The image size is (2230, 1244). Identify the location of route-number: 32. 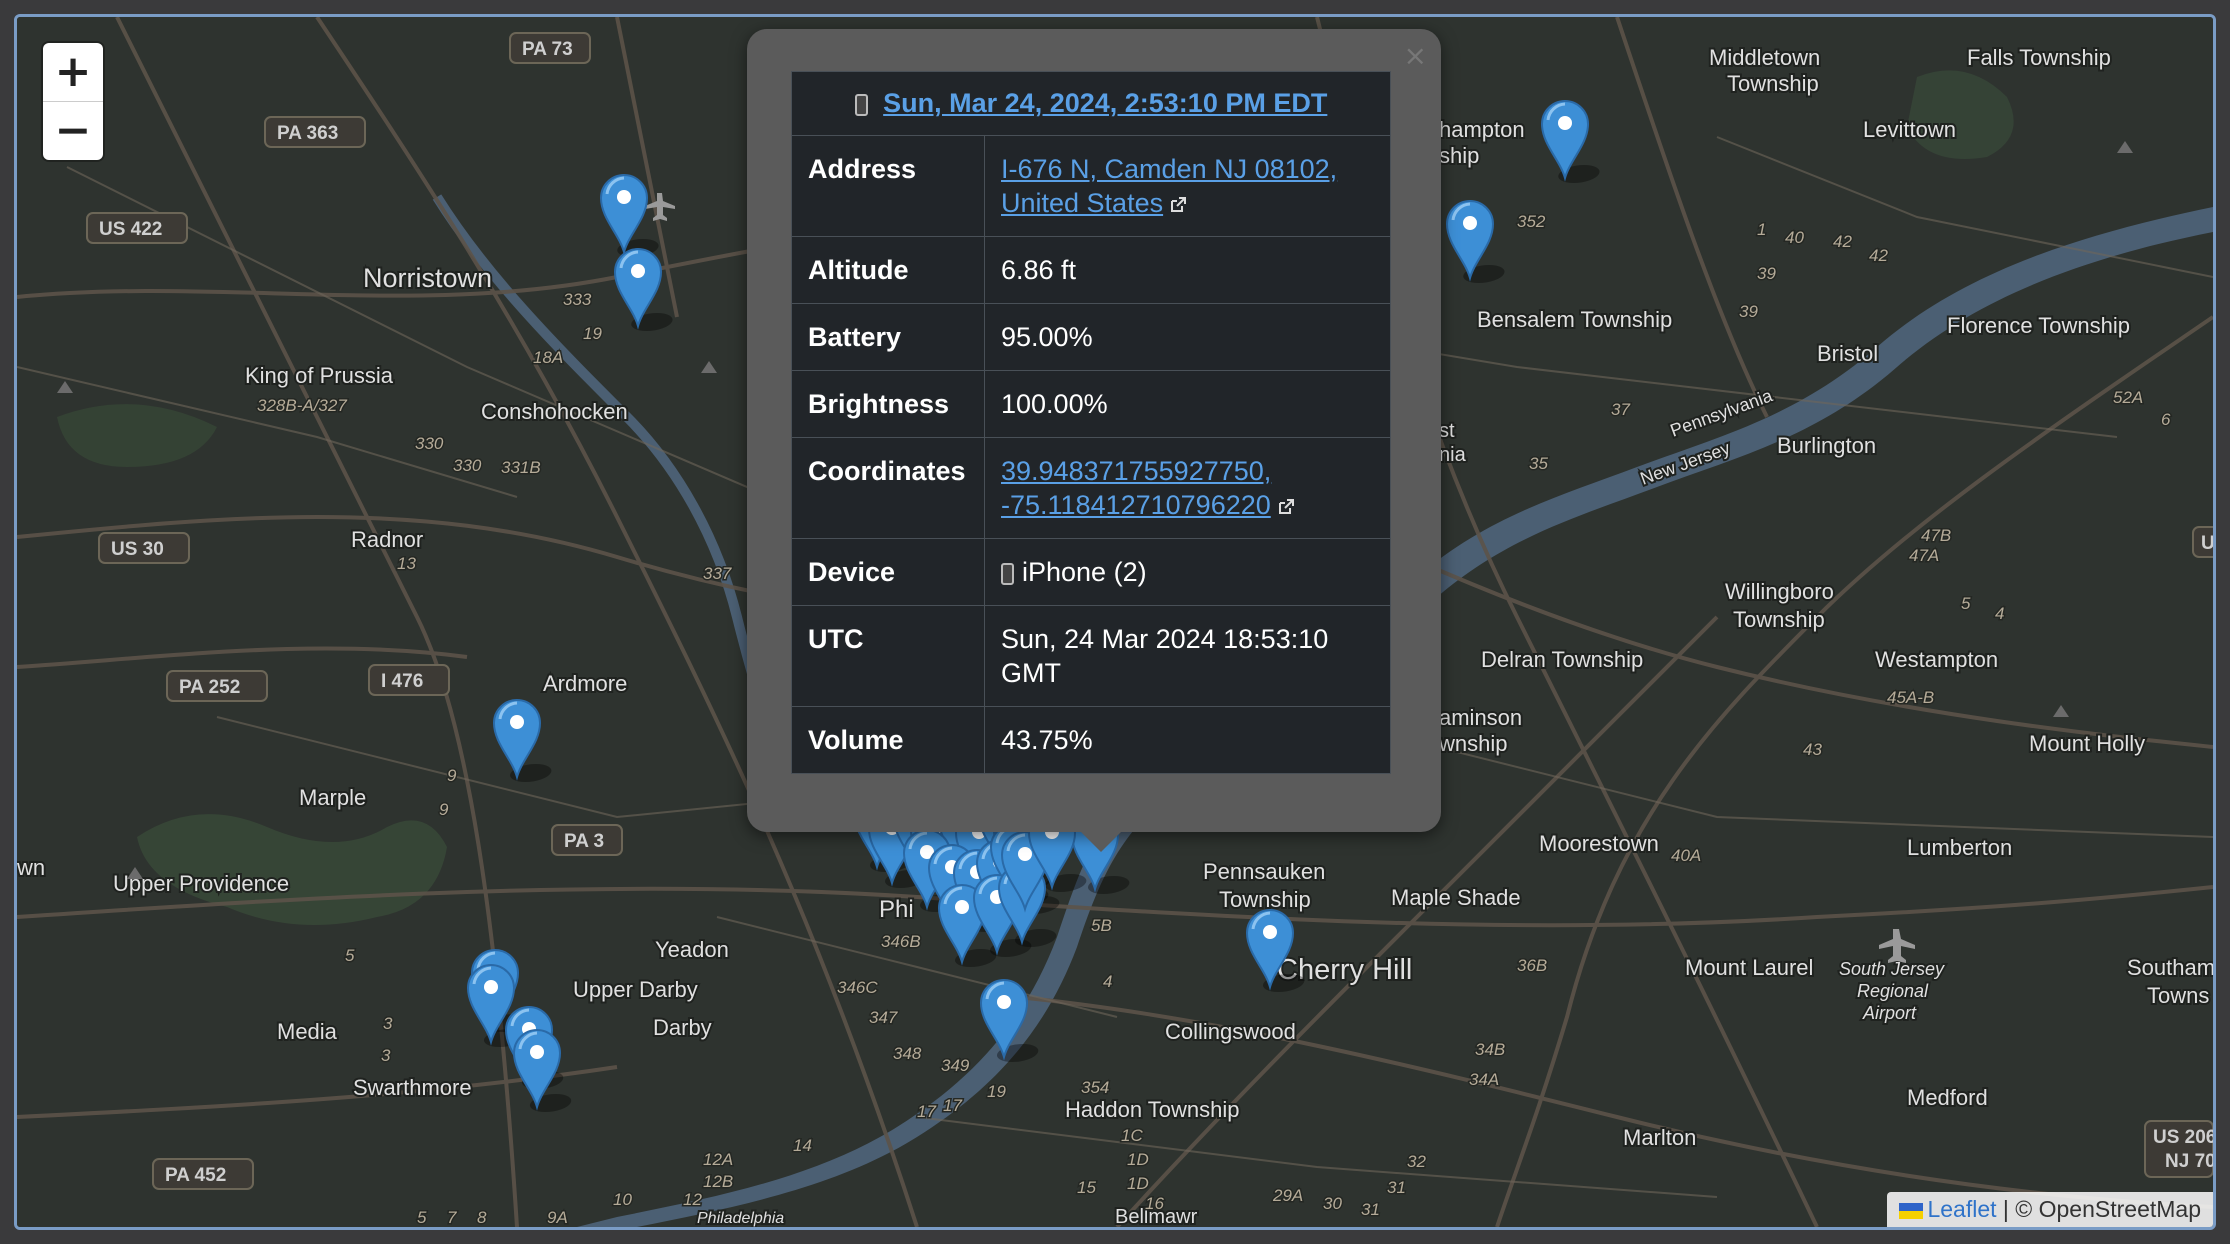
(1416, 1161).